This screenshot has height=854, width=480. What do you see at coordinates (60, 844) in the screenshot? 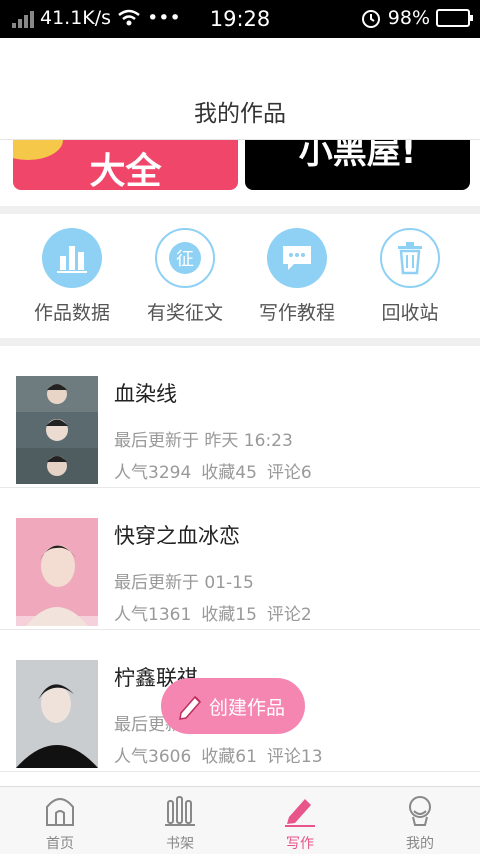
I see `tab-label: 首页` at bounding box center [60, 844].